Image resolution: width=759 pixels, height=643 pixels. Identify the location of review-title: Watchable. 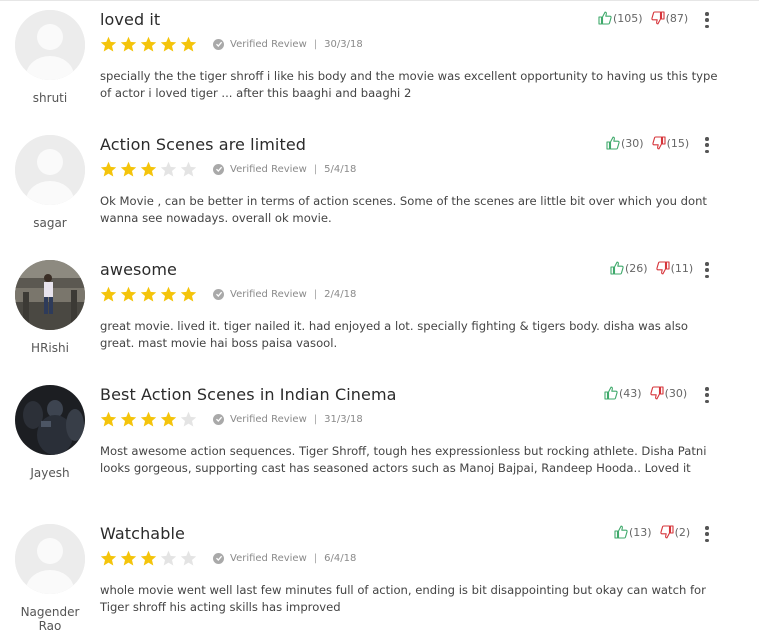
(142, 533).